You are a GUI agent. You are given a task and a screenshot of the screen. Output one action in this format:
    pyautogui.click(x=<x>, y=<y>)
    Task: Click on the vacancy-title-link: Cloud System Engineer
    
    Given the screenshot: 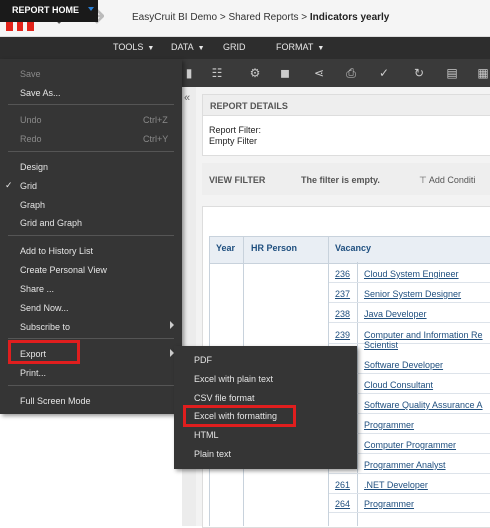 What is the action you would take?
    pyautogui.click(x=411, y=274)
    